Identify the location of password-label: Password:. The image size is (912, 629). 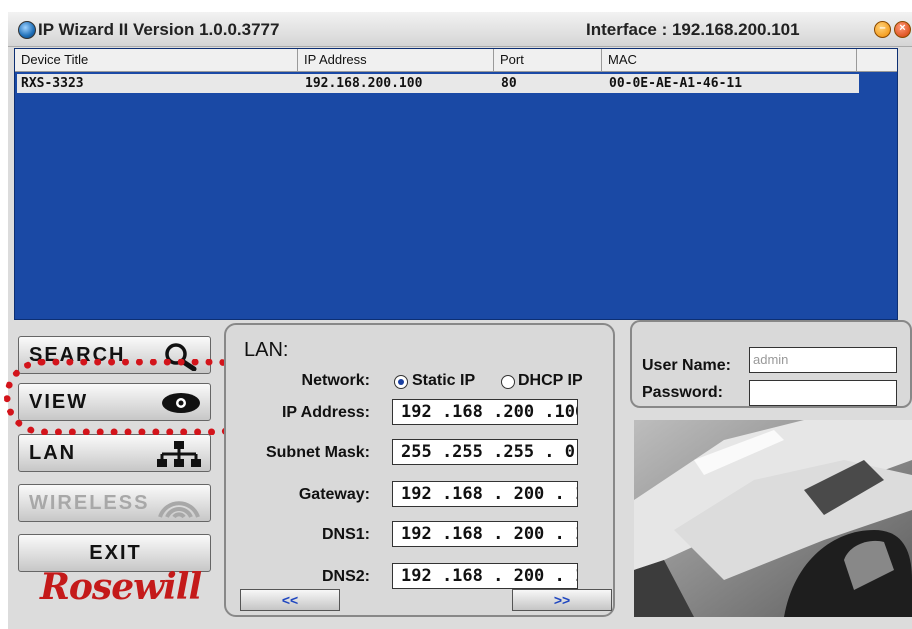
(682, 392).